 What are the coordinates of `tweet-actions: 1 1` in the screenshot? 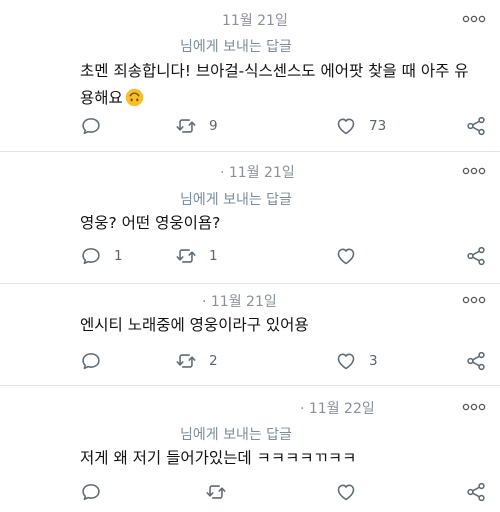 It's located at (285, 256).